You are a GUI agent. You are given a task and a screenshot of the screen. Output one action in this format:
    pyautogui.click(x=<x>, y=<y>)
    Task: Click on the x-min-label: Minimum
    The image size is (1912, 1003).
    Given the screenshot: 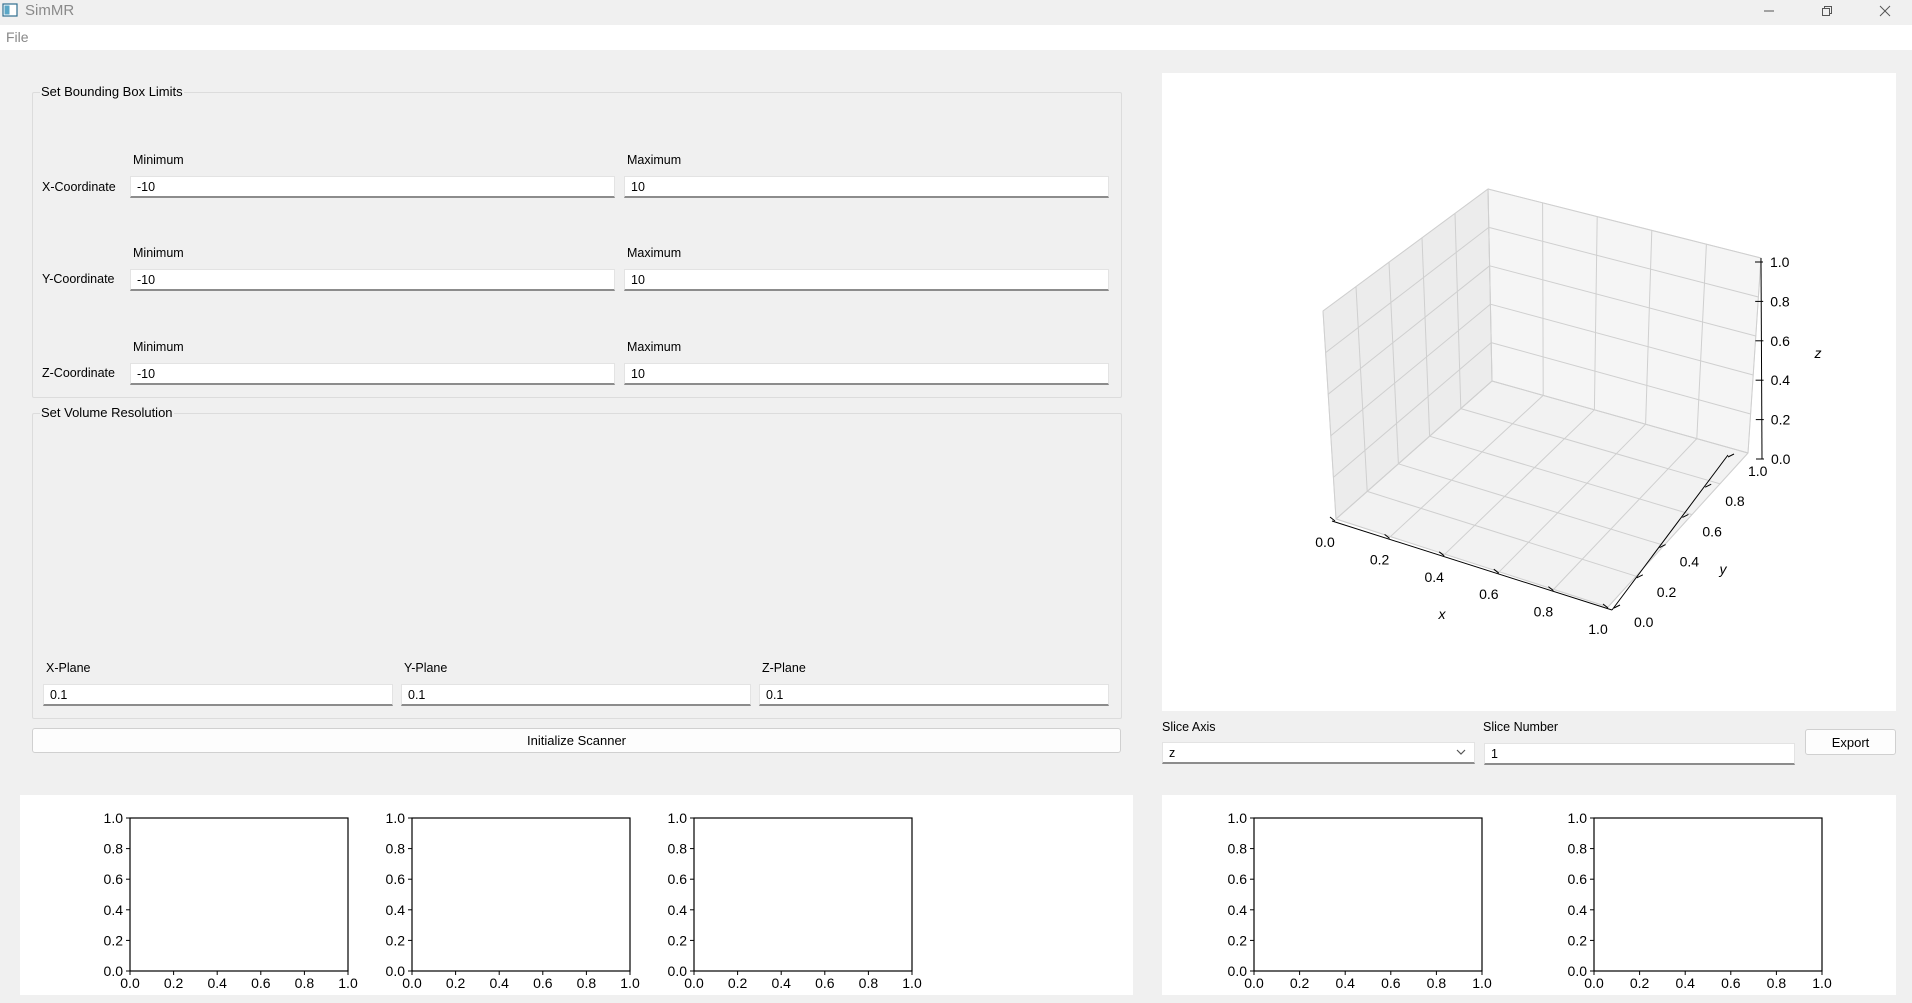 What is the action you would take?
    pyautogui.click(x=158, y=160)
    